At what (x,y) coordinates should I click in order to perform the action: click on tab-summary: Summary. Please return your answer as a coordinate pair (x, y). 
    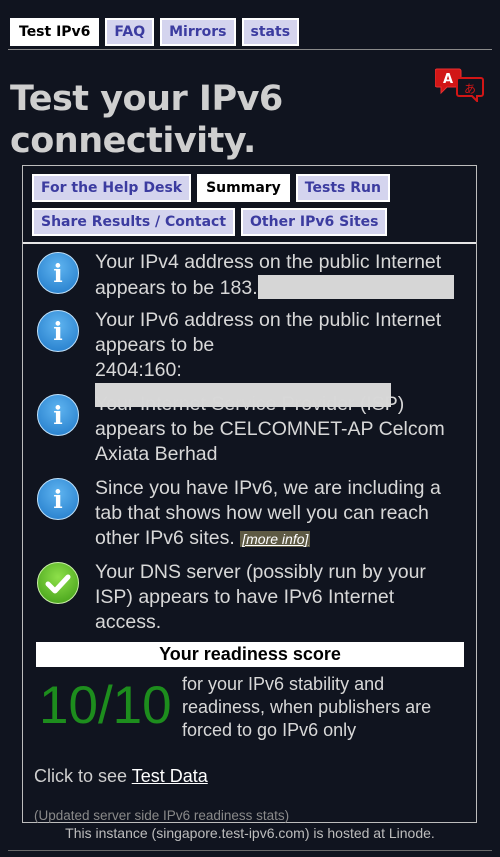
    Looking at the image, I should click on (243, 188).